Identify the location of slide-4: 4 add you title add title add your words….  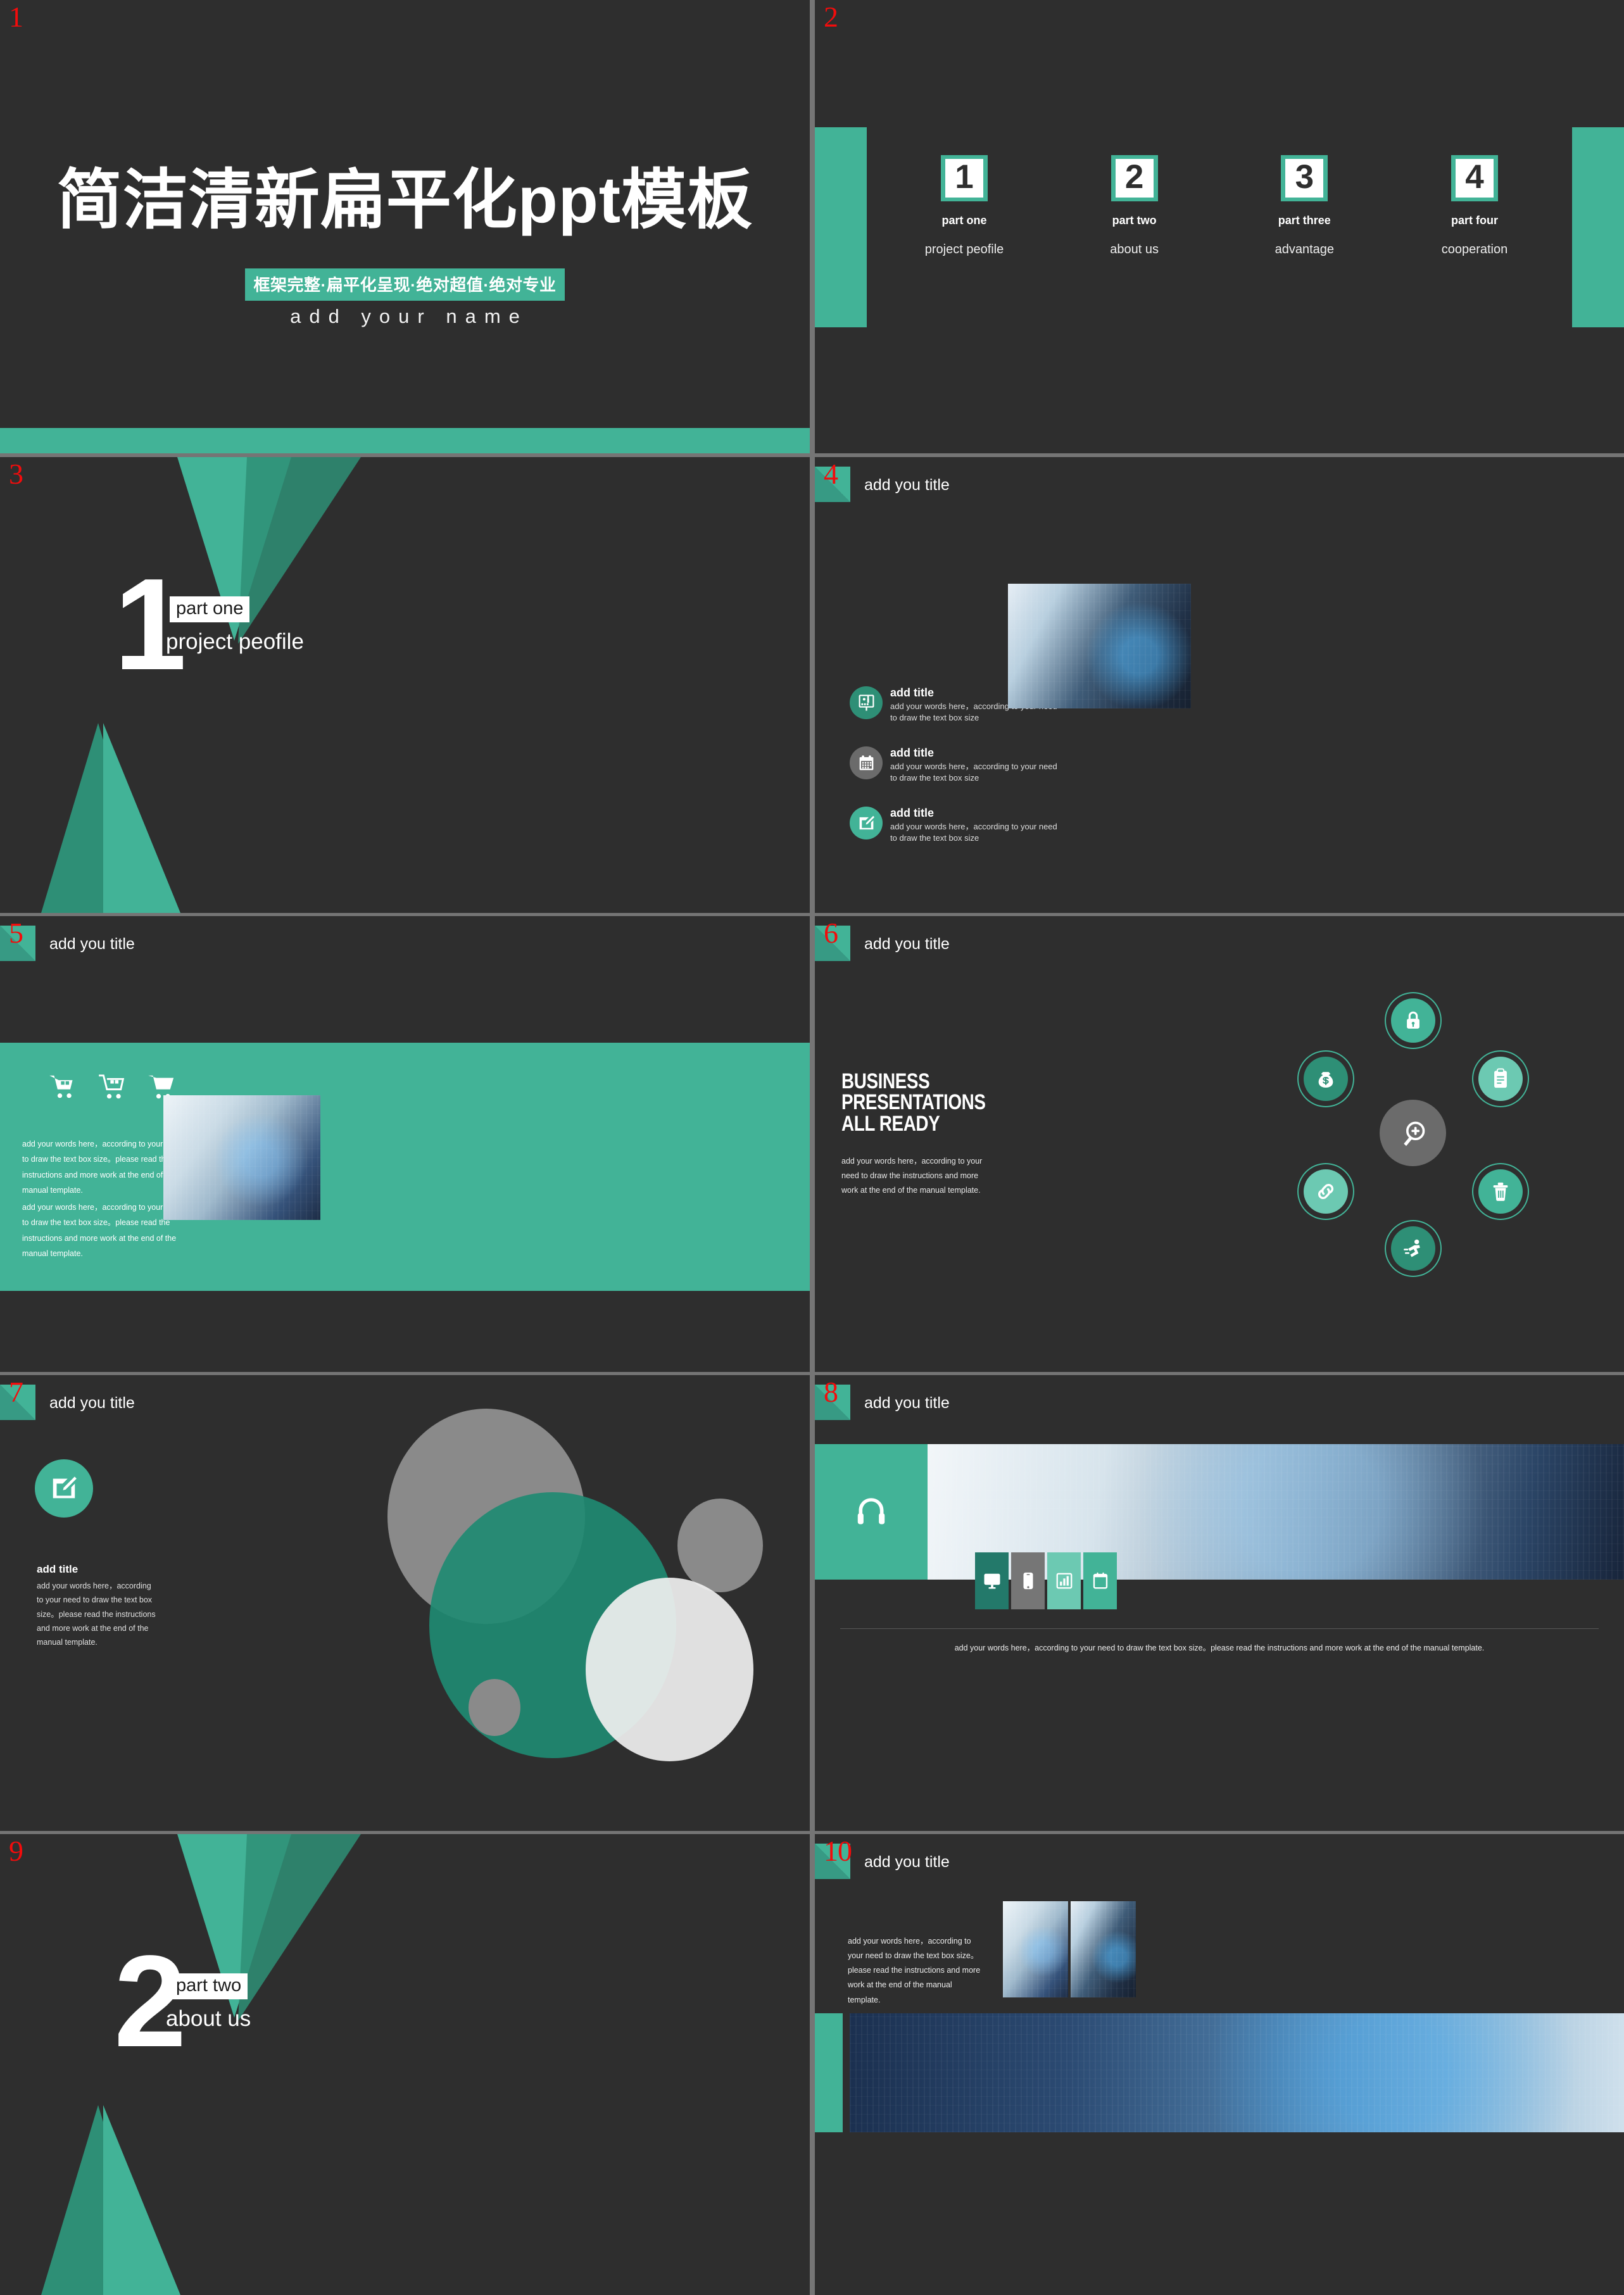
(1219, 685).